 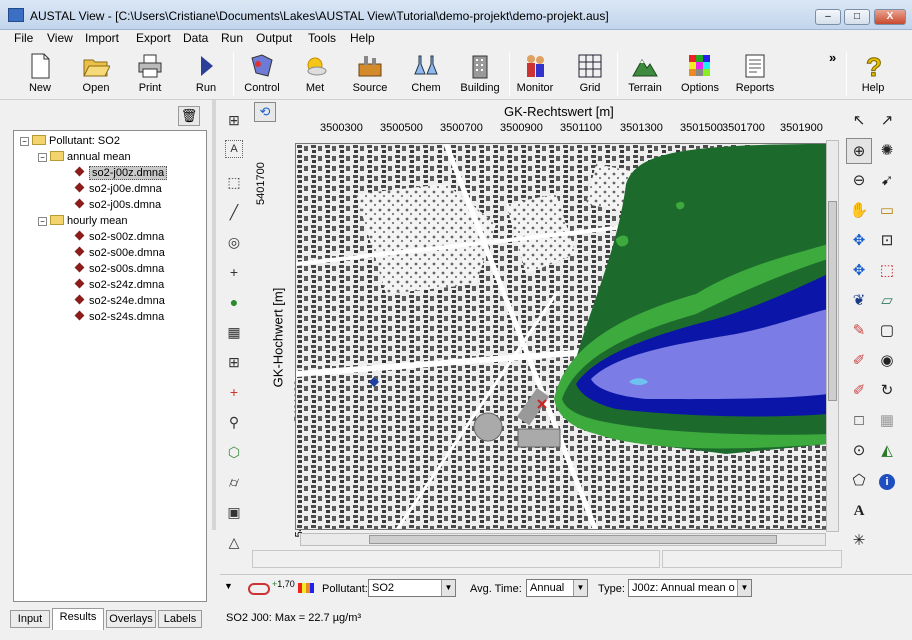 What do you see at coordinates (859, 511) in the screenshot?
I see `label-text-icon: A` at bounding box center [859, 511].